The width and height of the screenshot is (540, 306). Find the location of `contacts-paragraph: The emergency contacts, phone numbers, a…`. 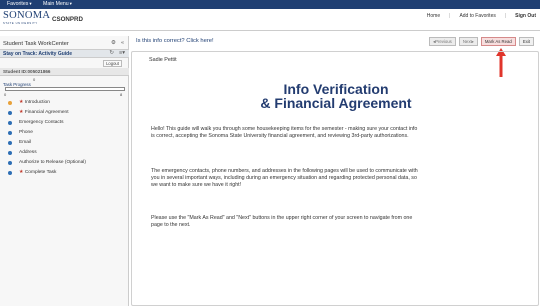

contacts-paragraph: The emergency contacts, phone numbers, a… is located at coordinates (284, 178).